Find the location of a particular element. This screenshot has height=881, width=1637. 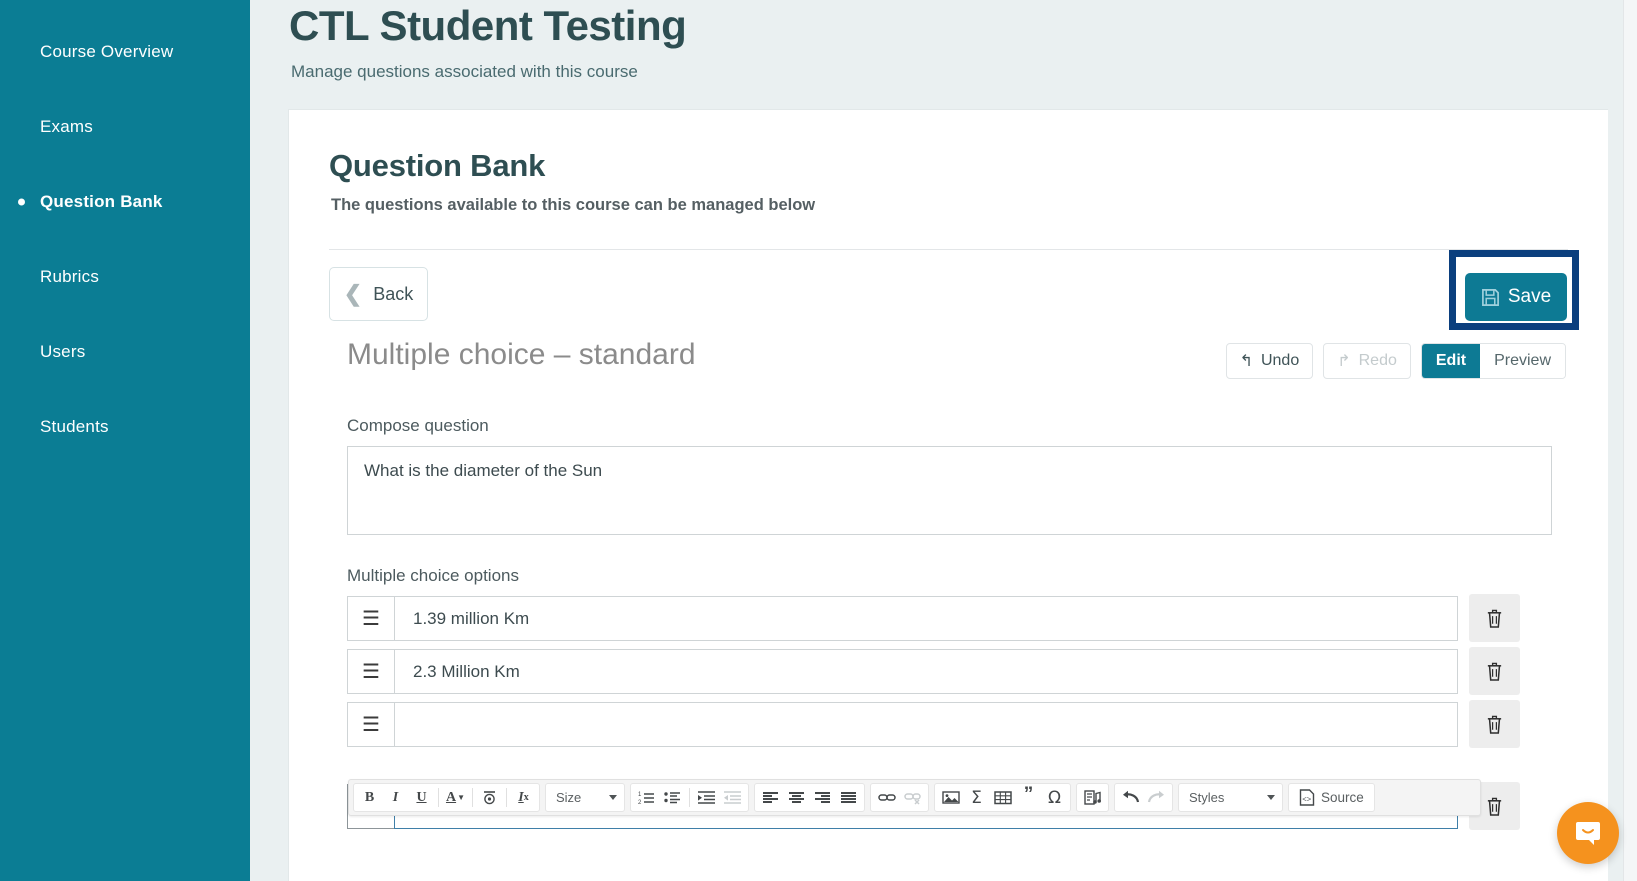

action-row: ❮ Back Save is located at coordinates (954, 293).